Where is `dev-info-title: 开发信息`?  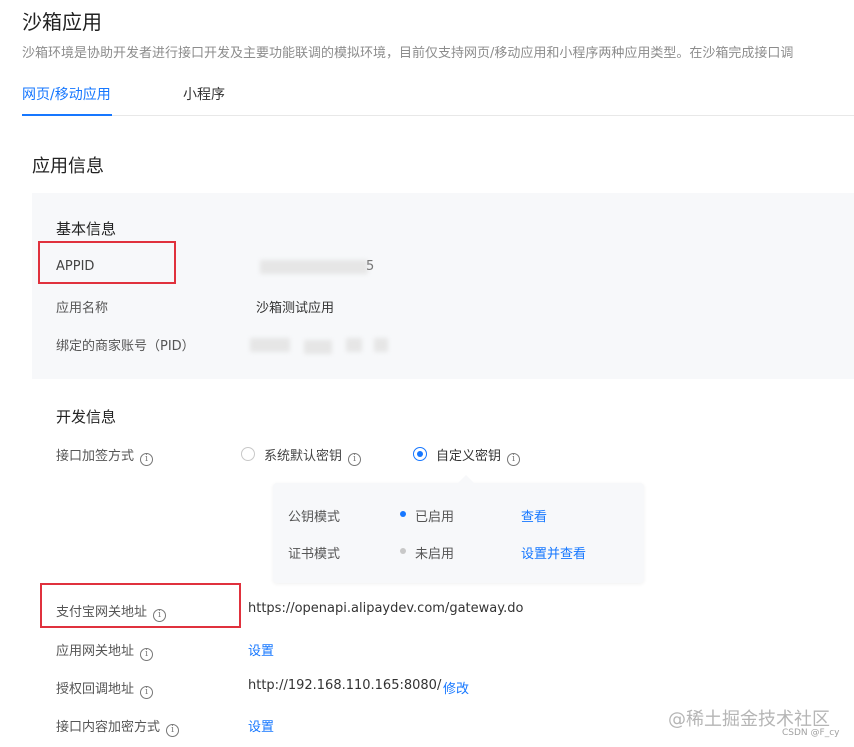
dev-info-title: 开发信息 is located at coordinates (86, 417).